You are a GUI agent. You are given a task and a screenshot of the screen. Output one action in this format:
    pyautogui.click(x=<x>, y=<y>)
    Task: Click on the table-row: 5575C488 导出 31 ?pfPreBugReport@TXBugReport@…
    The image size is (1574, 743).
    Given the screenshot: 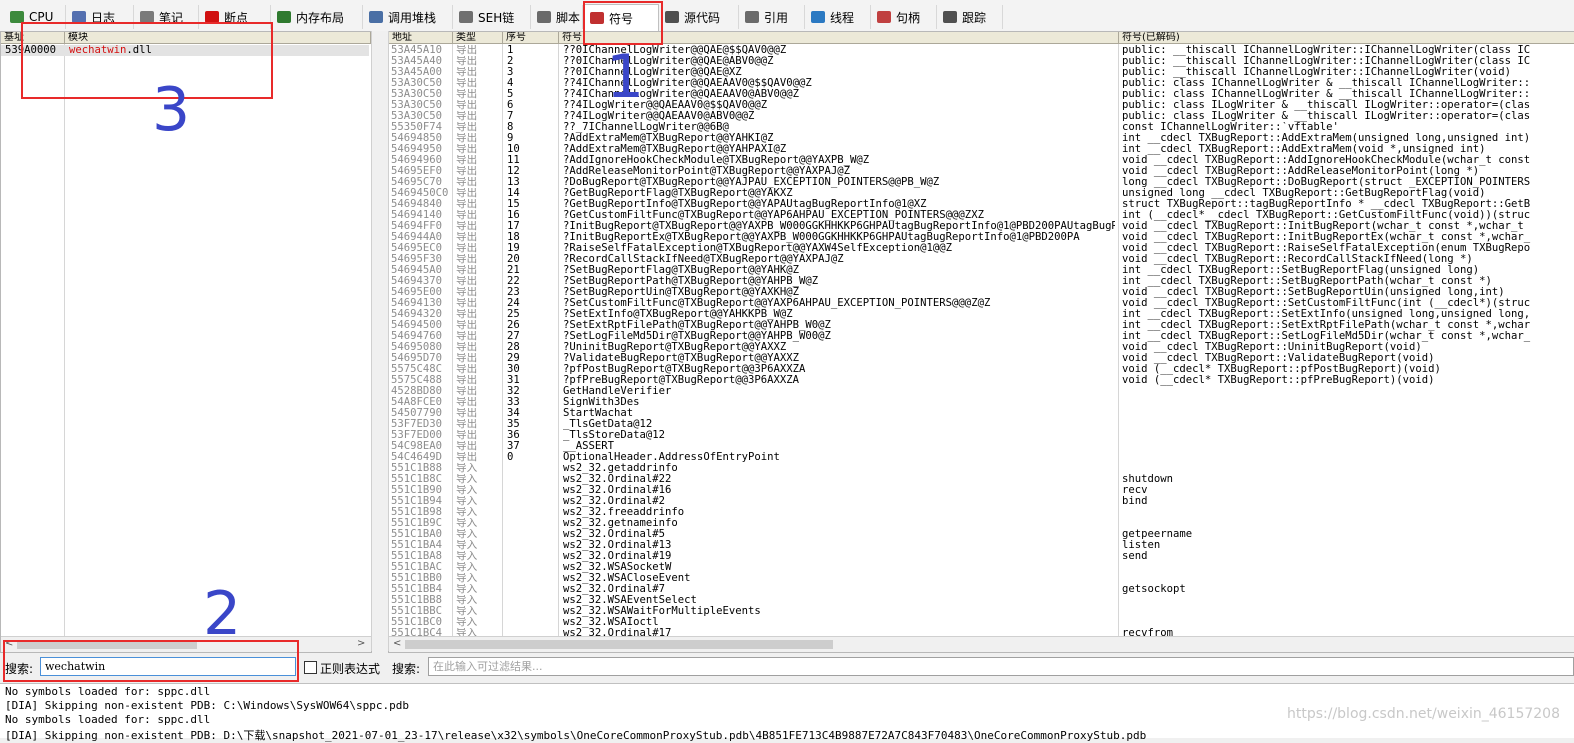 What is the action you would take?
    pyautogui.click(x=981, y=380)
    